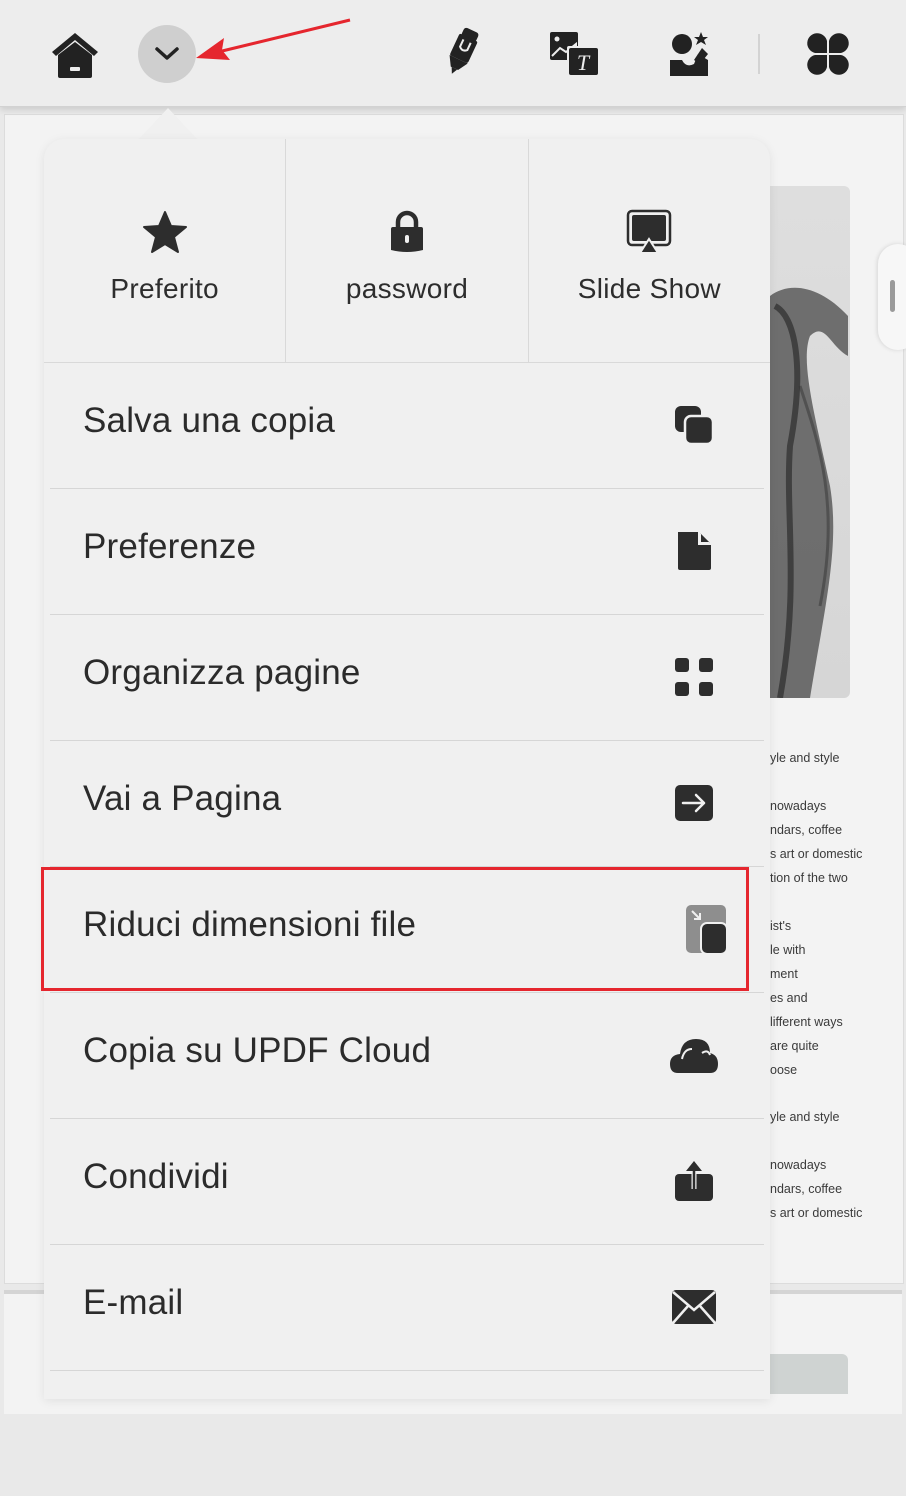 This screenshot has height=1496, width=906. Describe the element at coordinates (407, 1433) in the screenshot. I see `menu-item-more` at that location.